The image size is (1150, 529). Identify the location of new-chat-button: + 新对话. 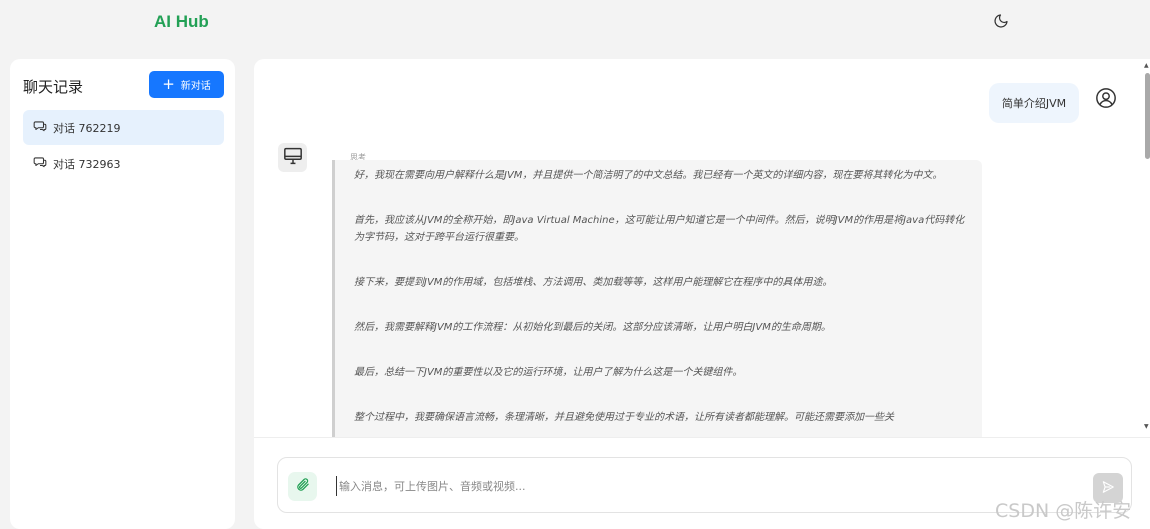
(186, 84).